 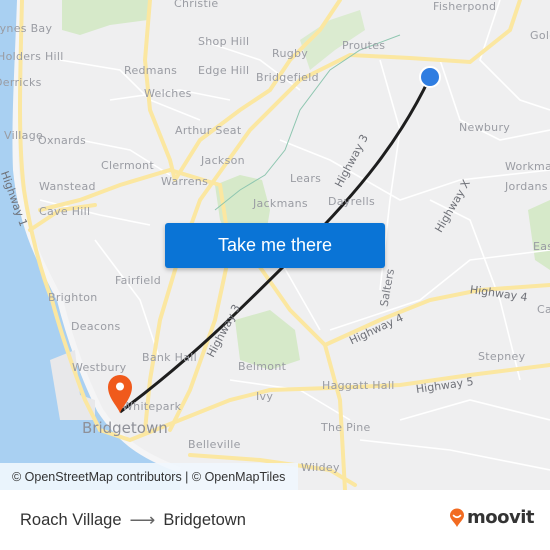 I want to click on place-label: Jackmans, so click(x=280, y=203).